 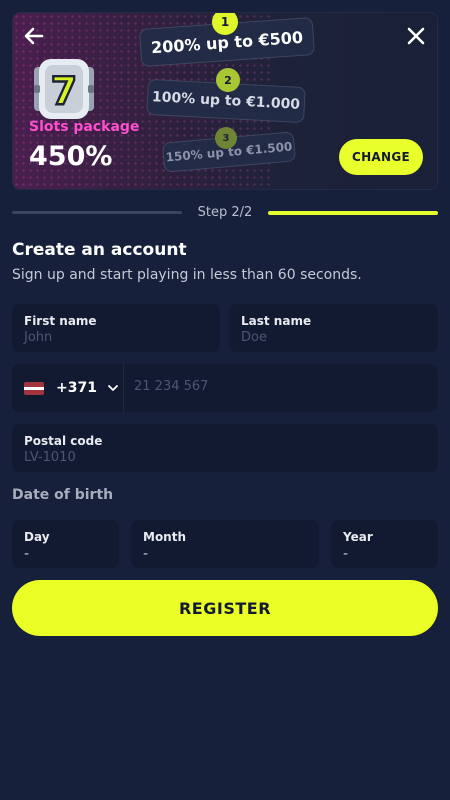 What do you see at coordinates (225, 608) in the screenshot?
I see `register-button: REGISTER` at bounding box center [225, 608].